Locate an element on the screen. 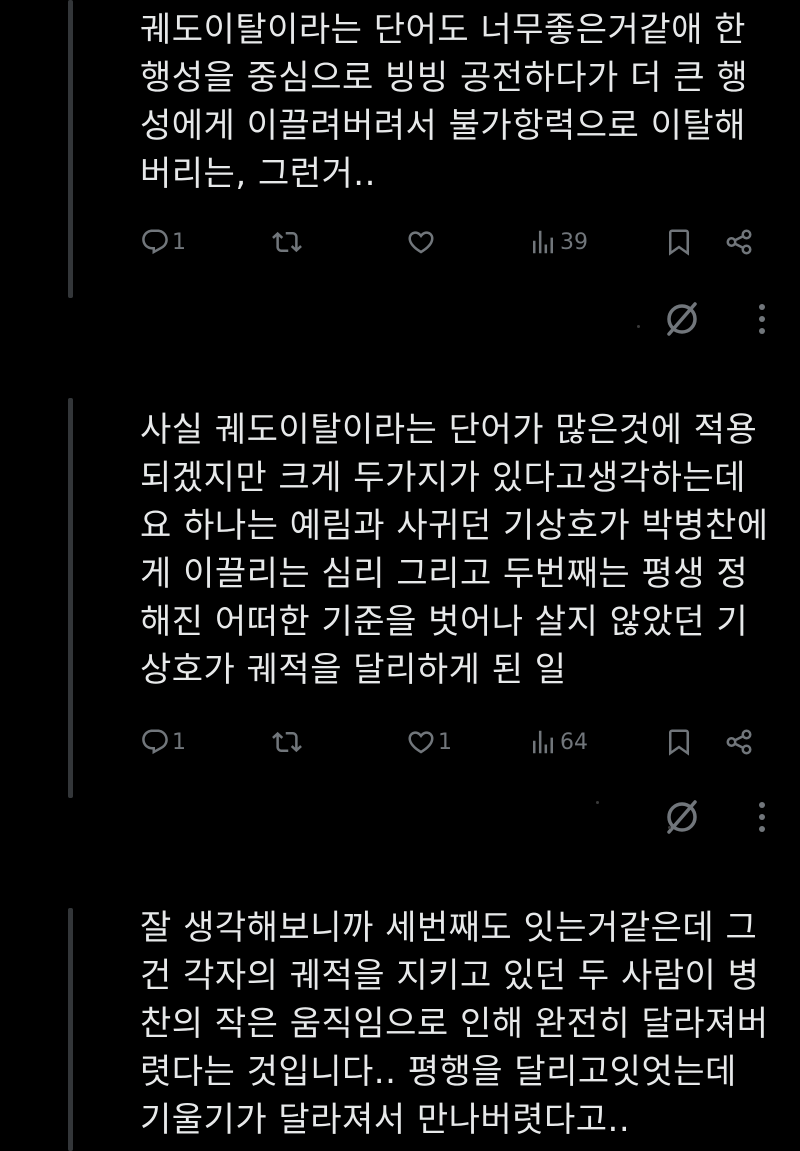 Image resolution: width=800 pixels, height=1151 pixels. like-button: 1 is located at coordinates (429, 742).